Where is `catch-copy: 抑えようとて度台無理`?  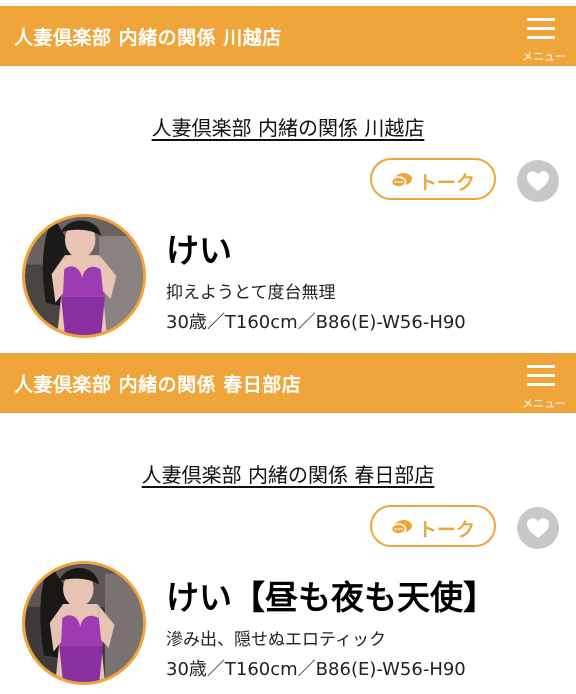 catch-copy: 抑えようとて度台無理 is located at coordinates (251, 293).